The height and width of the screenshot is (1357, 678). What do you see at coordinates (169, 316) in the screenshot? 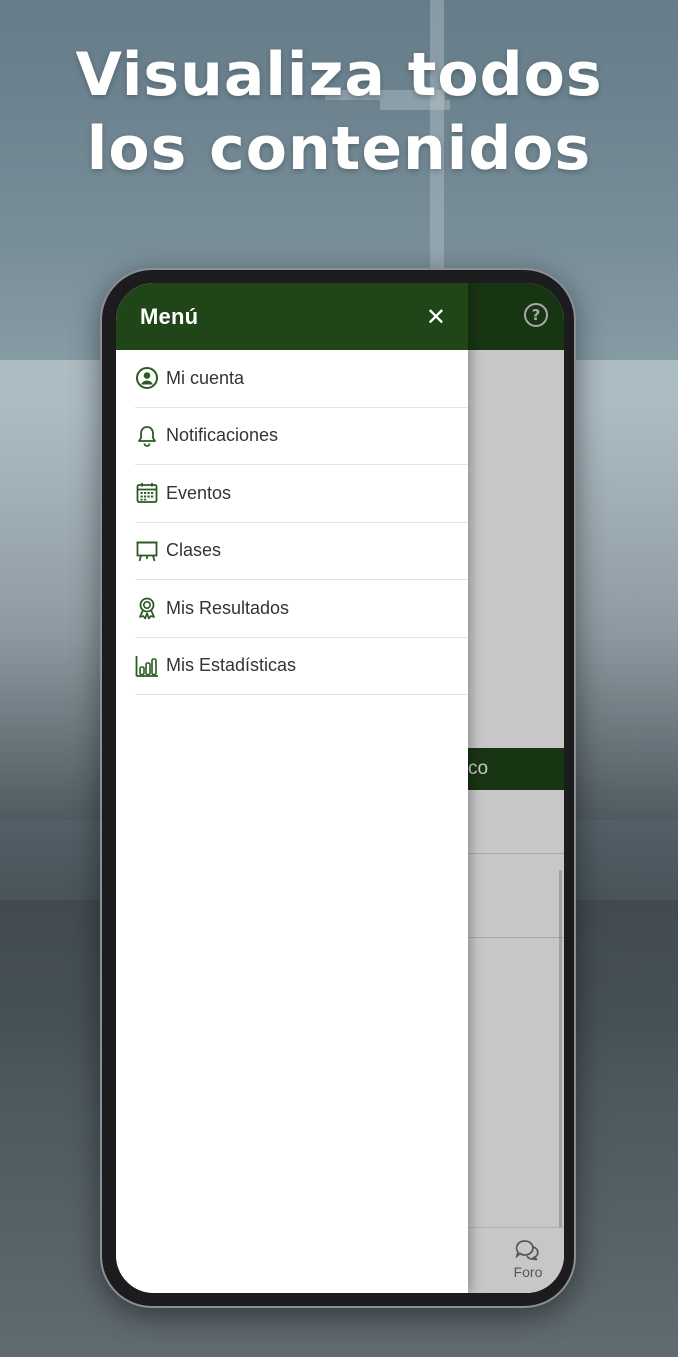
I see `drawer-title: Menú` at bounding box center [169, 316].